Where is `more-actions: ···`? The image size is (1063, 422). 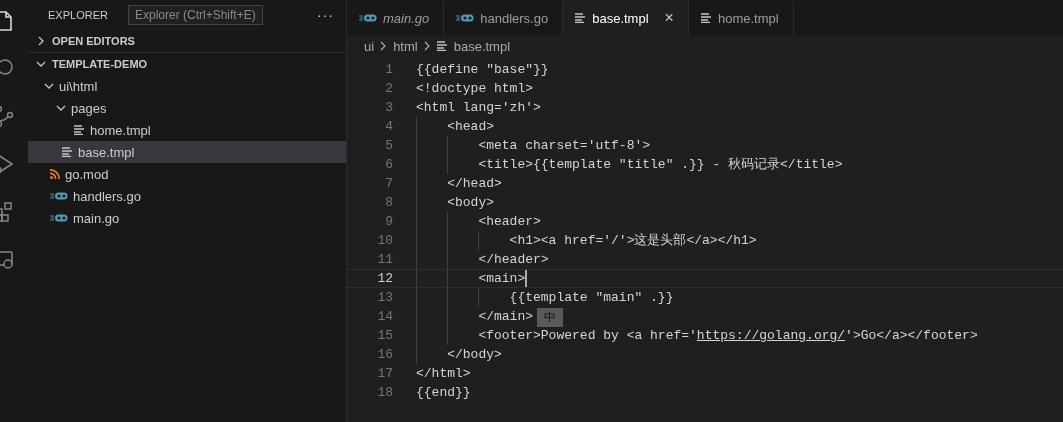
more-actions: ··· is located at coordinates (325, 15).